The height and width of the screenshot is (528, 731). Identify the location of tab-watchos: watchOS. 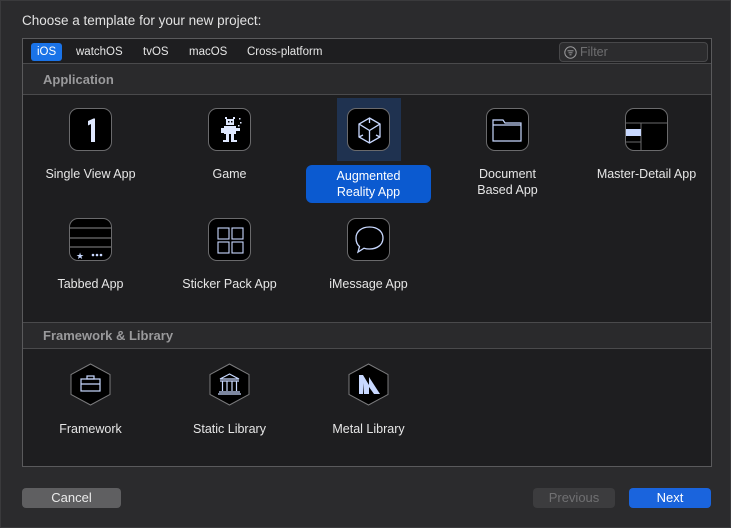
(99, 52).